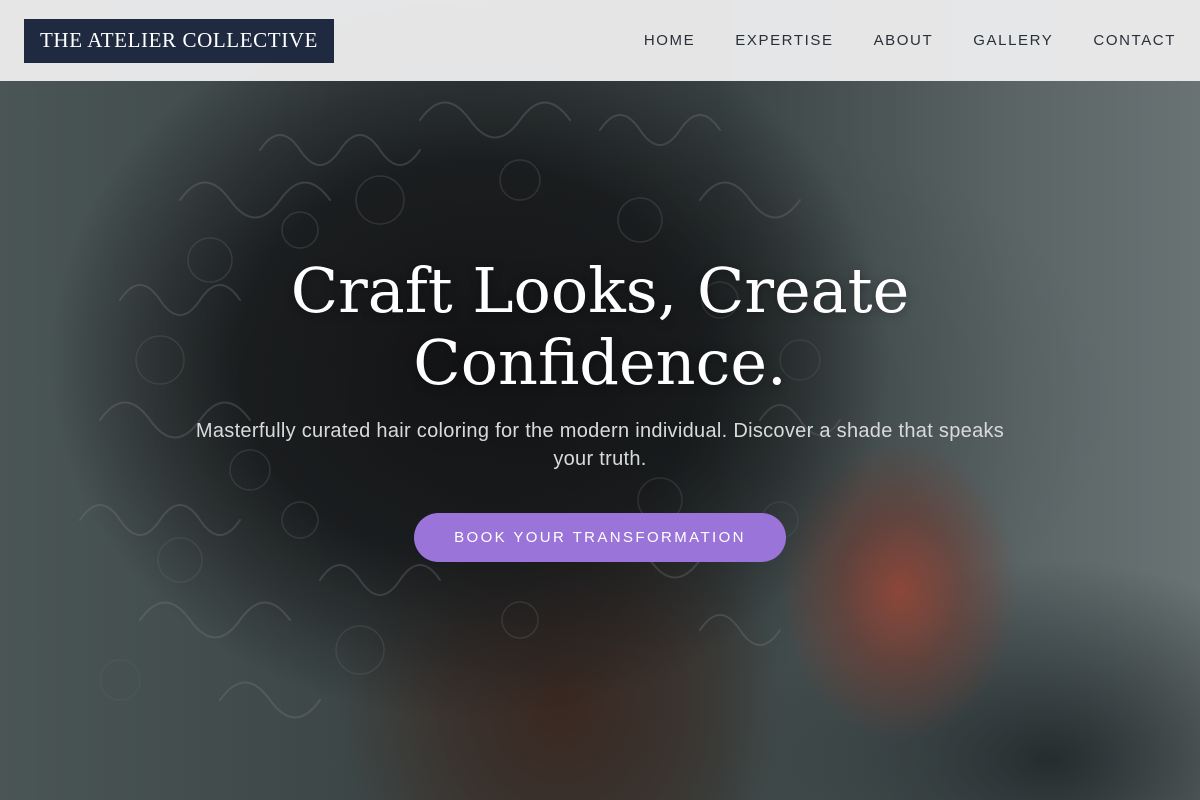  Describe the element at coordinates (904, 40) in the screenshot. I see `nav-about: ABOUT` at that location.